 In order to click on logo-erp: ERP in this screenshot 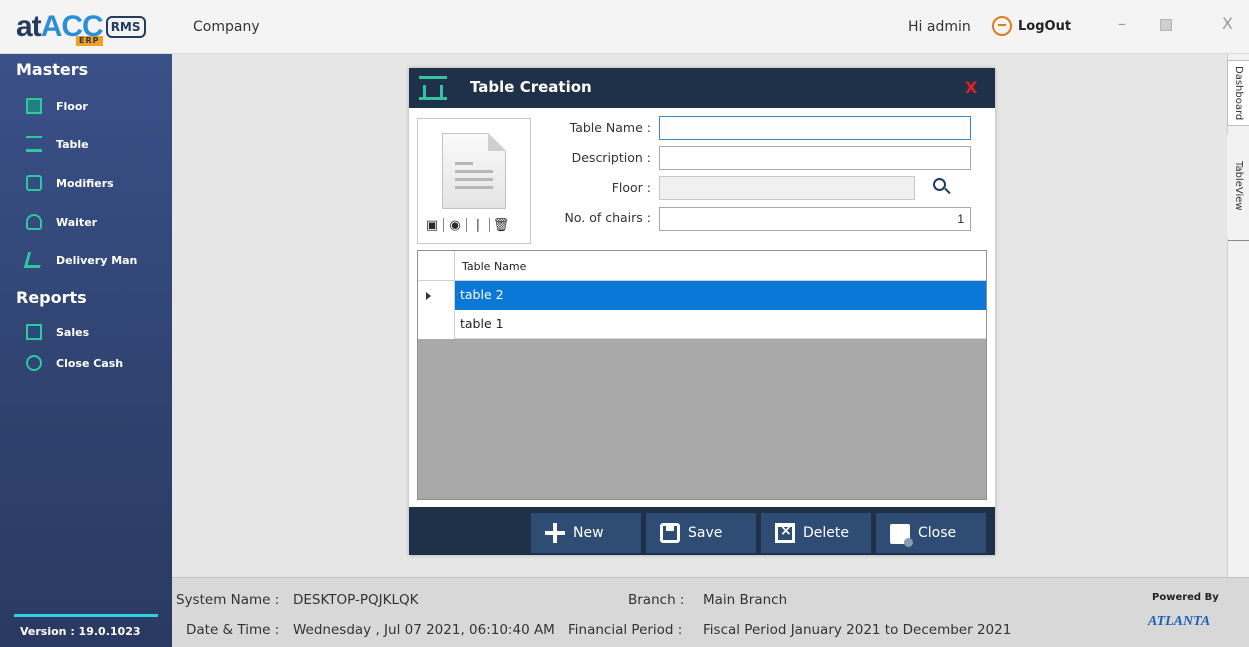, I will do `click(89, 41)`.